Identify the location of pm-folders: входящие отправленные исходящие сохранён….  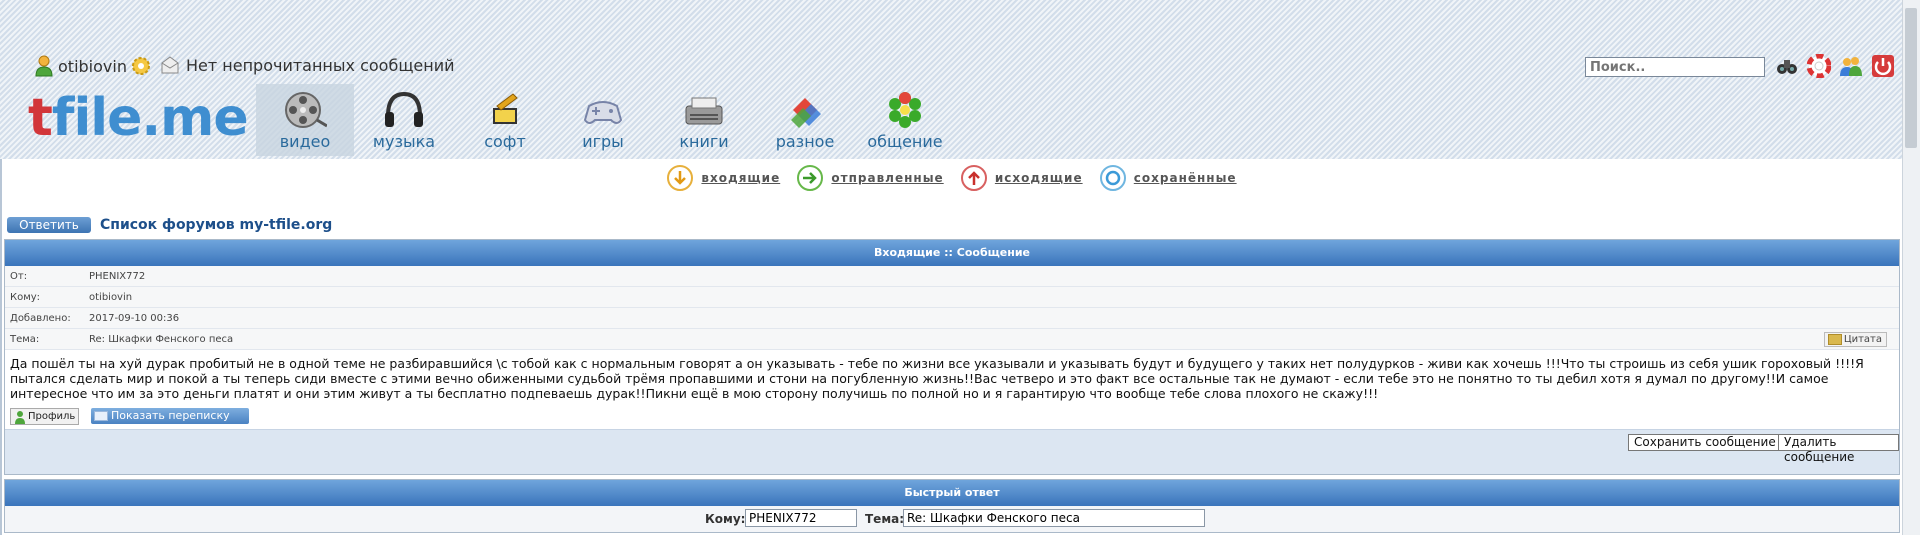
(952, 178).